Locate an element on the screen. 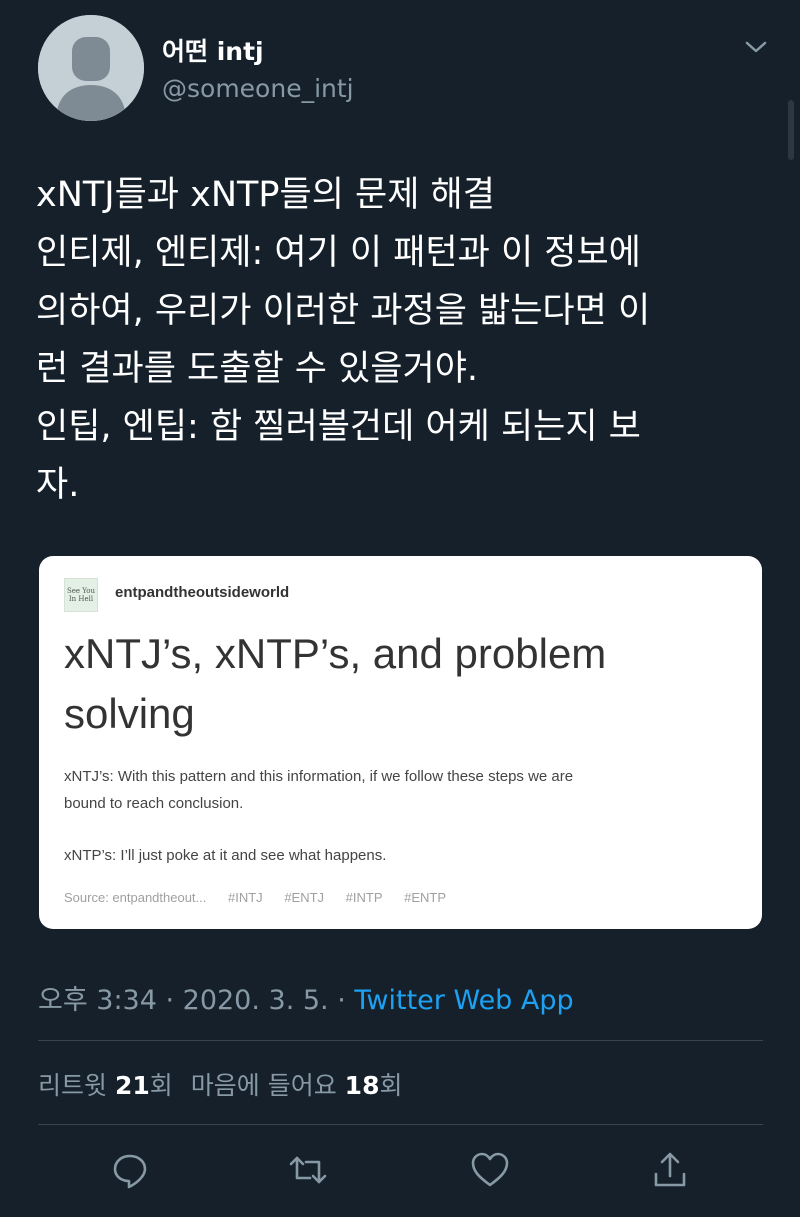 The width and height of the screenshot is (800, 1217). reply-button is located at coordinates (130, 1170).